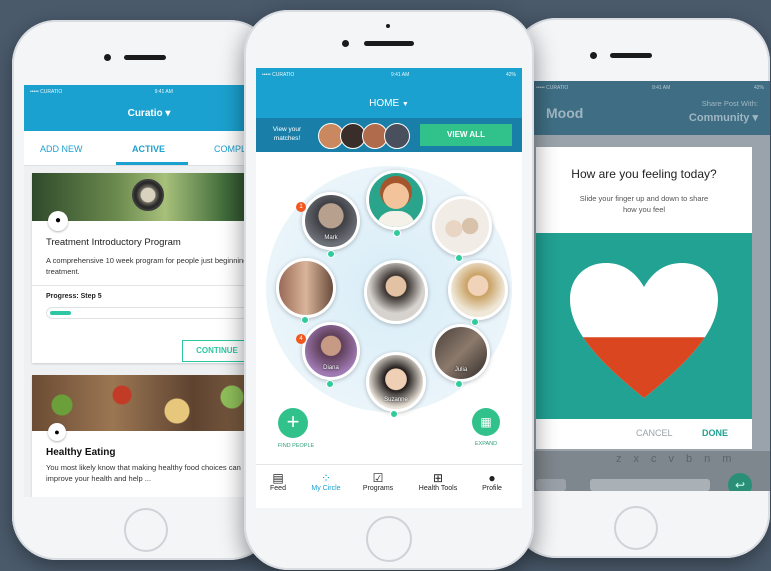  What do you see at coordinates (637, 459) in the screenshot?
I see `keyboard-key: x` at bounding box center [637, 459].